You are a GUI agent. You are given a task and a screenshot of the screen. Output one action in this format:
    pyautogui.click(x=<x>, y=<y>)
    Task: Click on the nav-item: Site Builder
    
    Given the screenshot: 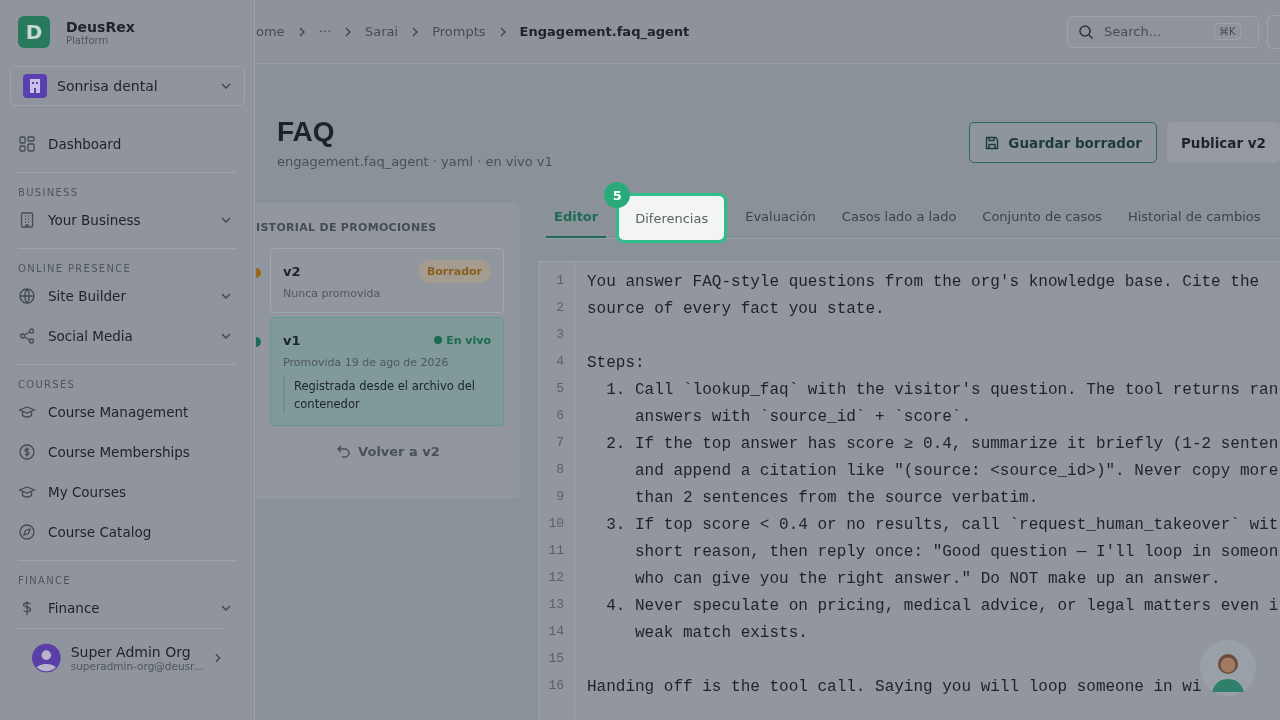 What is the action you would take?
    pyautogui.click(x=127, y=296)
    